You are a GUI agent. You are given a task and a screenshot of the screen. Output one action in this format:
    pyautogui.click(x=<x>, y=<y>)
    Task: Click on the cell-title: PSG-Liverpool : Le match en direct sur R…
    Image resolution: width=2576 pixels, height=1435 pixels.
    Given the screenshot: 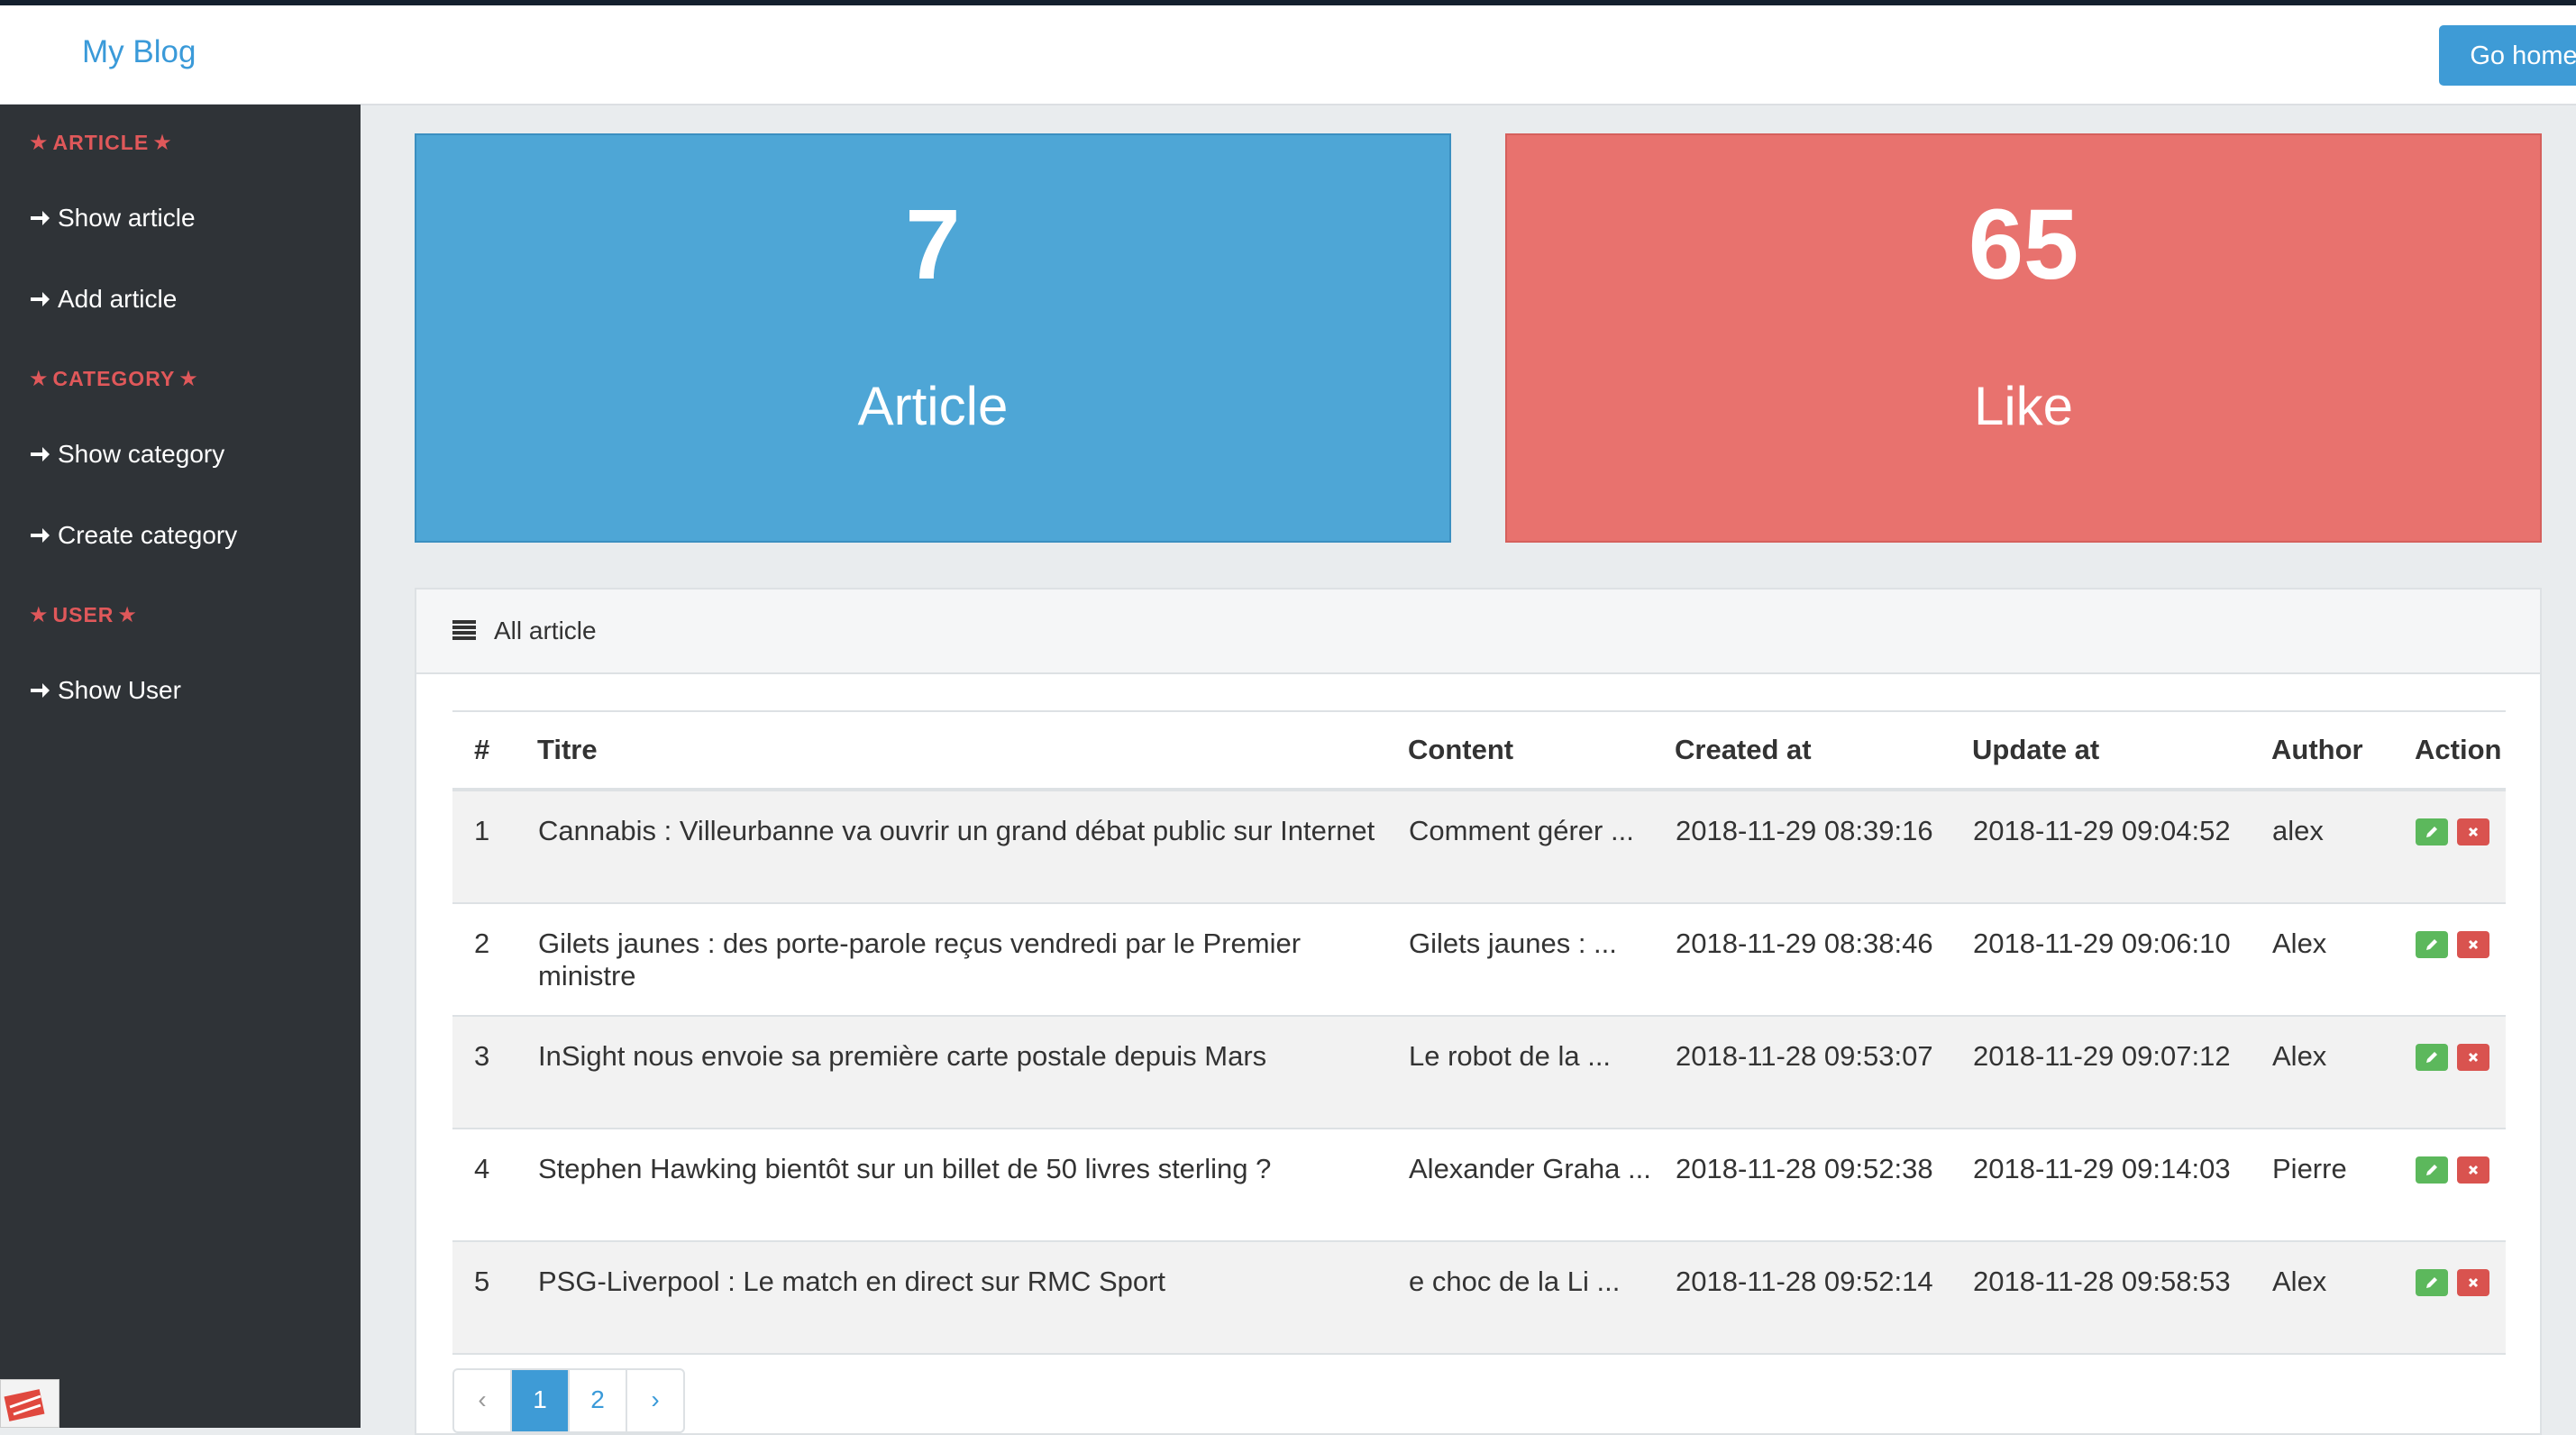 What is the action you would take?
    pyautogui.click(x=972, y=1298)
    